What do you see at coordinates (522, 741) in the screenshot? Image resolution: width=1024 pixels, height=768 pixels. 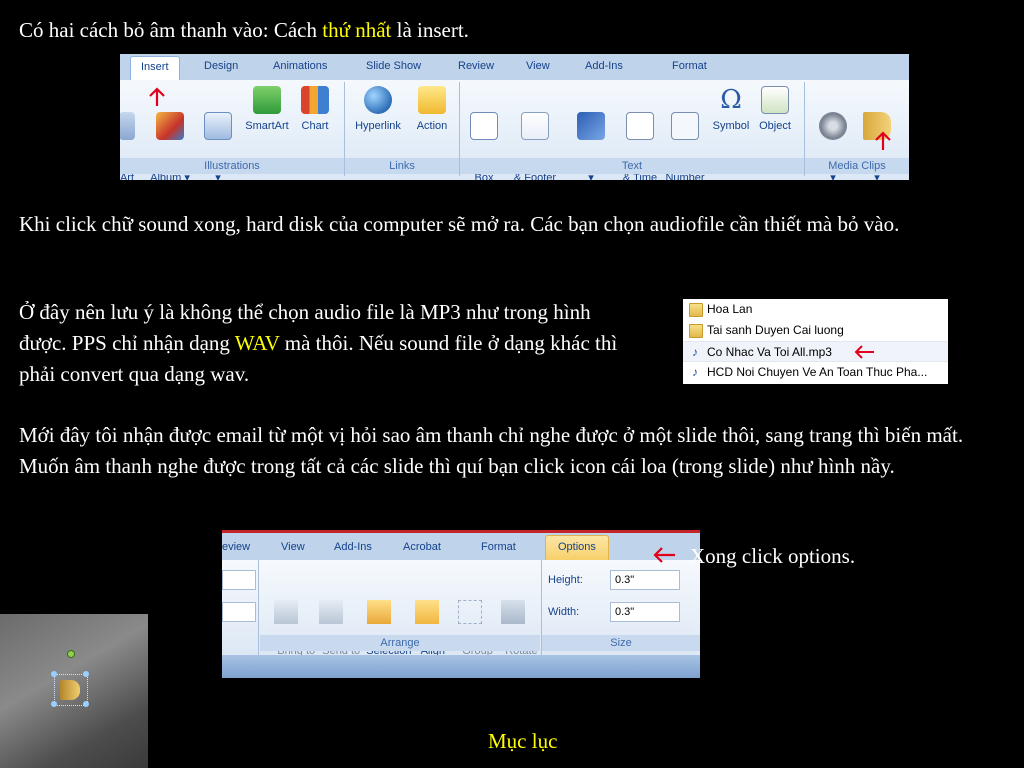 I see `table-of-contents-link: Mục lục` at bounding box center [522, 741].